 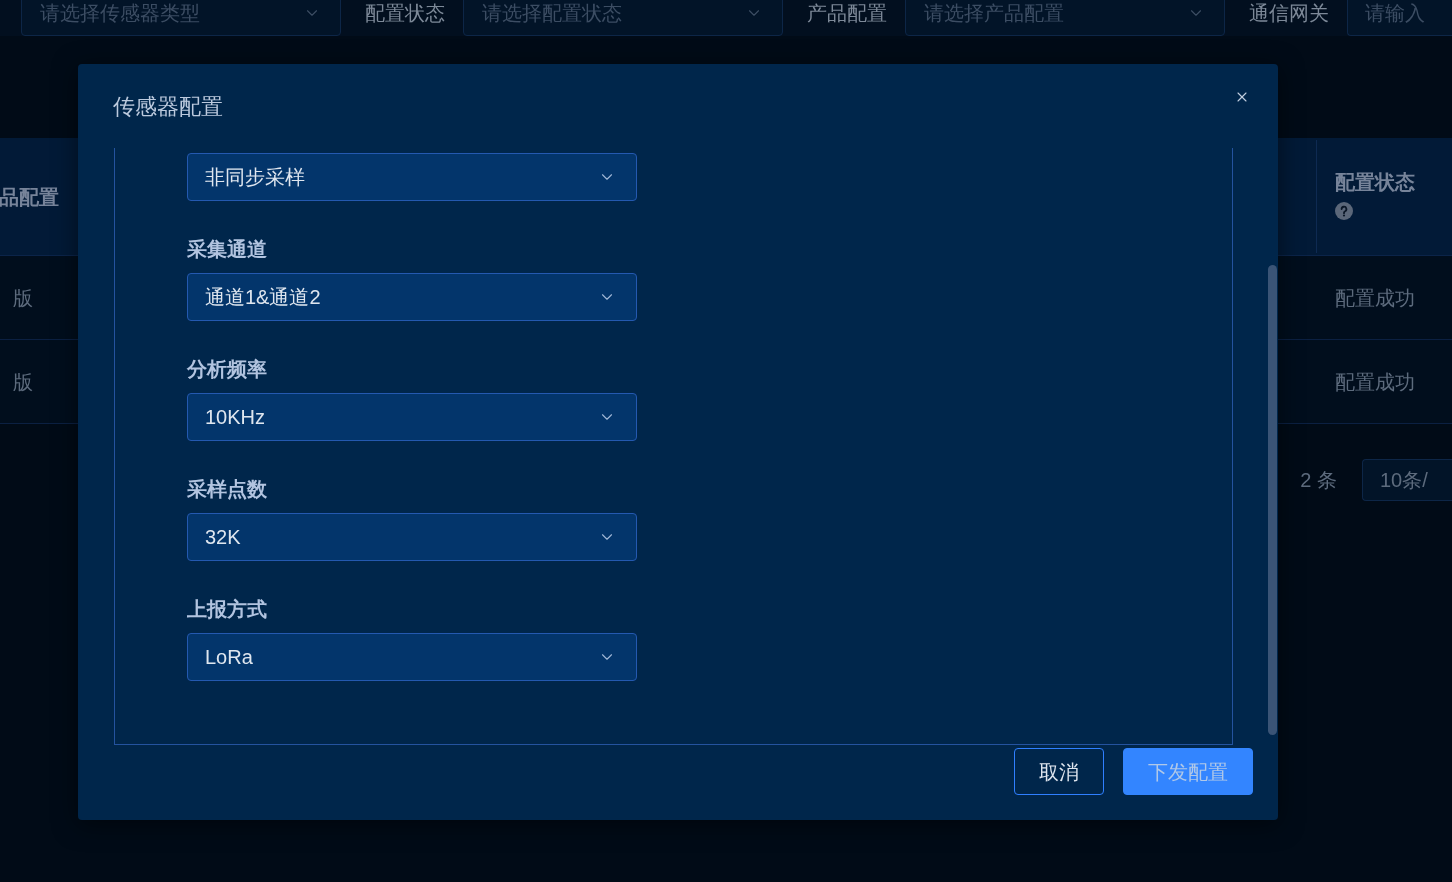 What do you see at coordinates (227, 489) in the screenshot?
I see `field-label: 采样点数` at bounding box center [227, 489].